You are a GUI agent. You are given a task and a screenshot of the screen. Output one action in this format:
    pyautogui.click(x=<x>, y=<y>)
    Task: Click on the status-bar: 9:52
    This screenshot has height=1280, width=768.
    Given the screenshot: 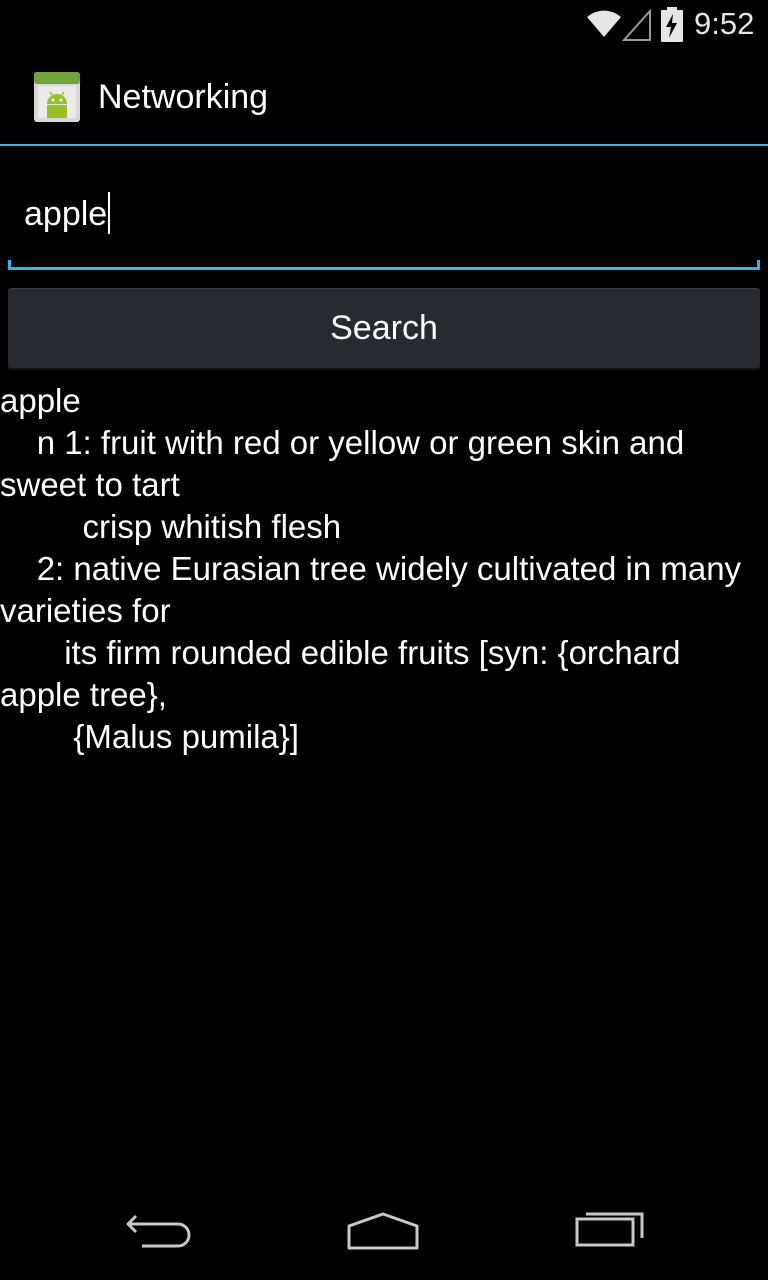 What is the action you would take?
    pyautogui.click(x=384, y=25)
    